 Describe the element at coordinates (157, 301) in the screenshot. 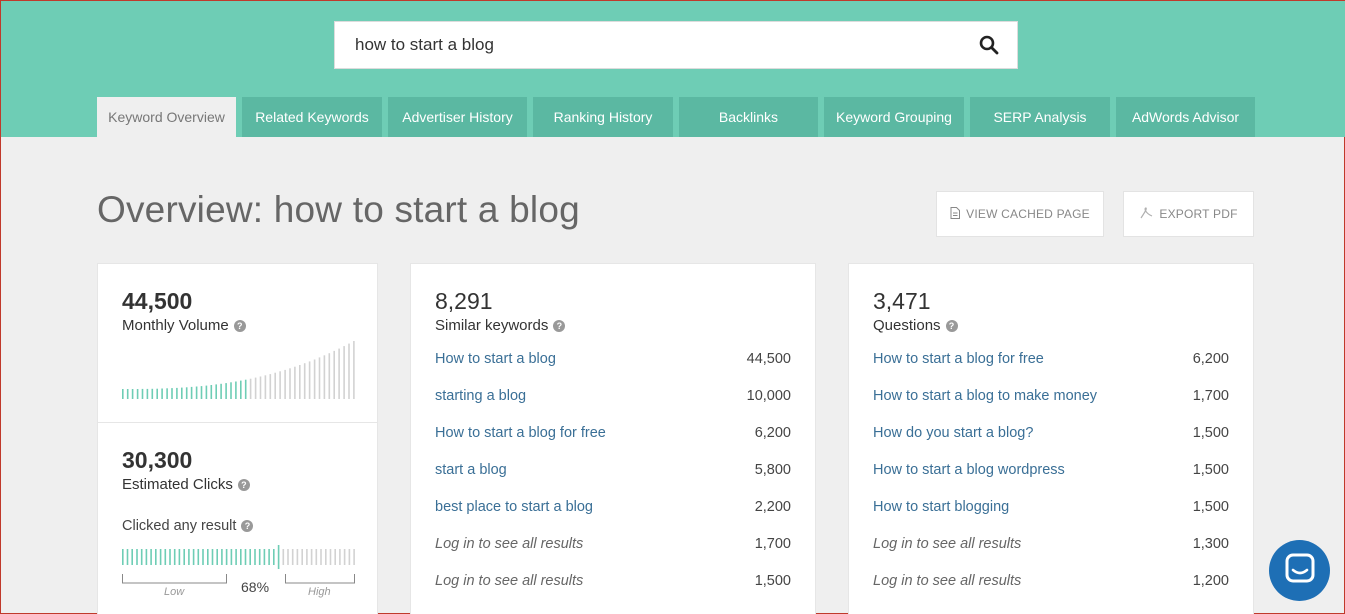

I see `monthly-volume-value: 44,500` at that location.